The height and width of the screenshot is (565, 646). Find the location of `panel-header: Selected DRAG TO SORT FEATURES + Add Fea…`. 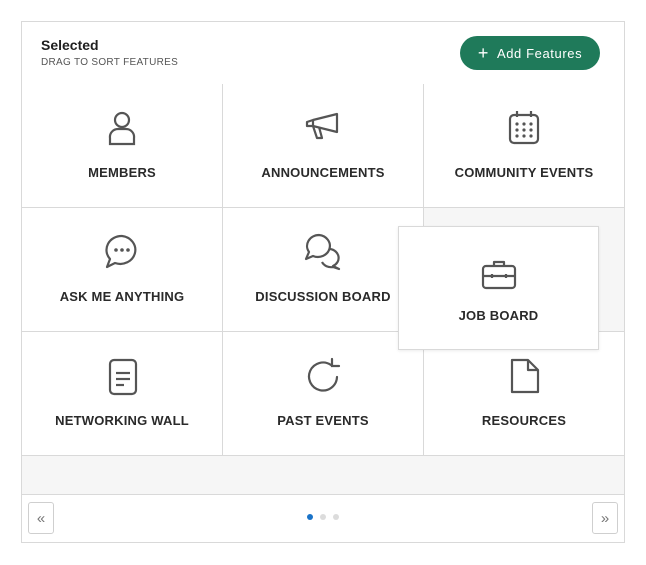

panel-header: Selected DRAG TO SORT FEATURES + Add Fea… is located at coordinates (323, 53).